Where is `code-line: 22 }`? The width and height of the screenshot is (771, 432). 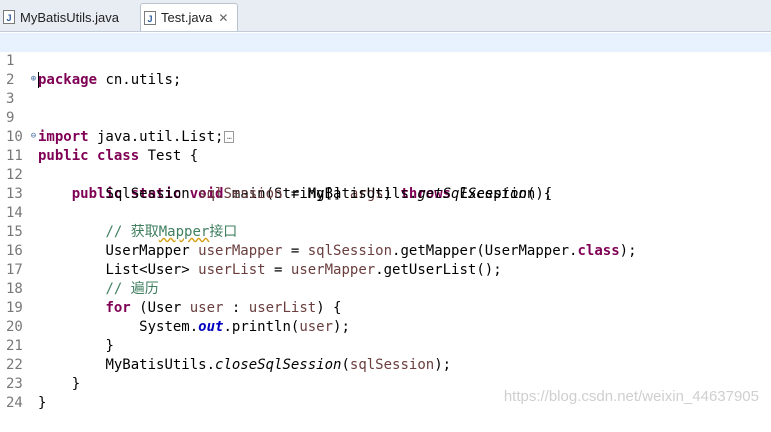
code-line: 22 } is located at coordinates (43, 374).